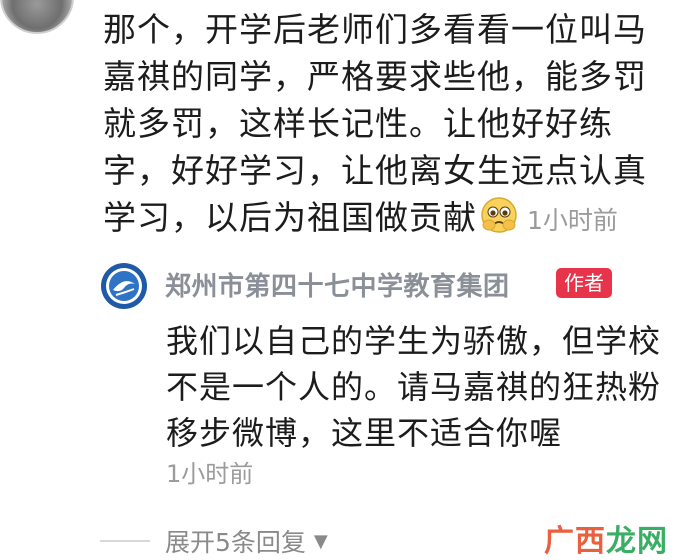 The height and width of the screenshot is (560, 700). Describe the element at coordinates (124, 286) in the screenshot. I see `school-logo-avatar` at that location.